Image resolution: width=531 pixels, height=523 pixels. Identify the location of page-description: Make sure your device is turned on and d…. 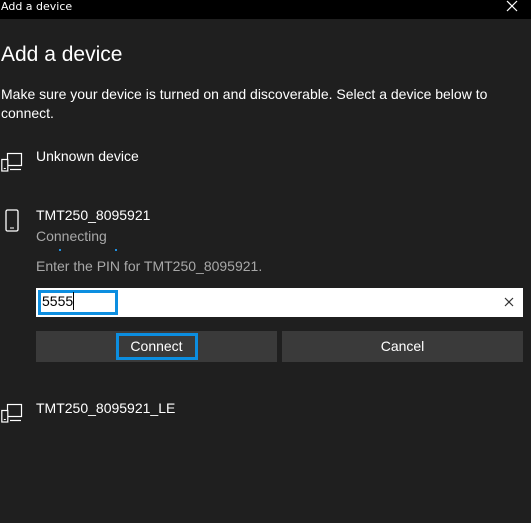
(244, 103).